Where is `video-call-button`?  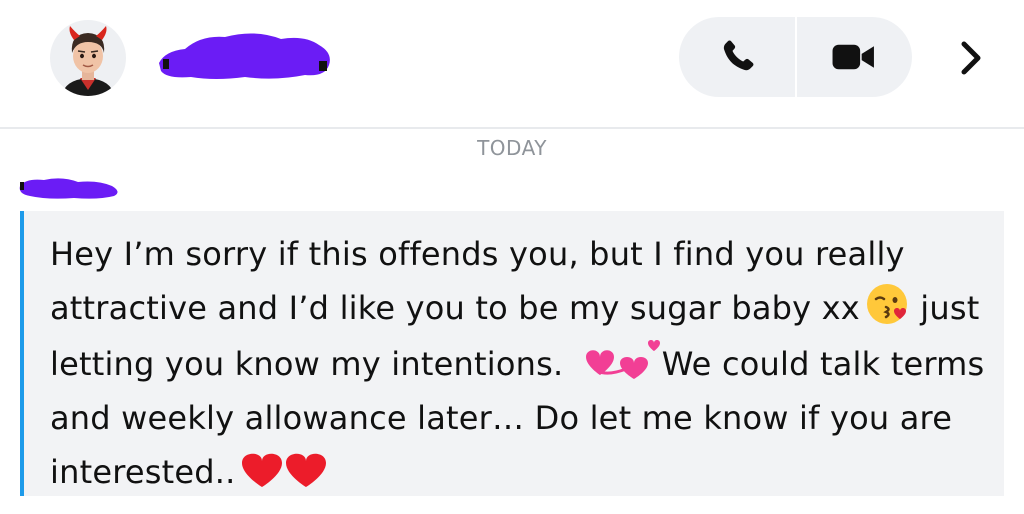 video-call-button is located at coordinates (854, 57).